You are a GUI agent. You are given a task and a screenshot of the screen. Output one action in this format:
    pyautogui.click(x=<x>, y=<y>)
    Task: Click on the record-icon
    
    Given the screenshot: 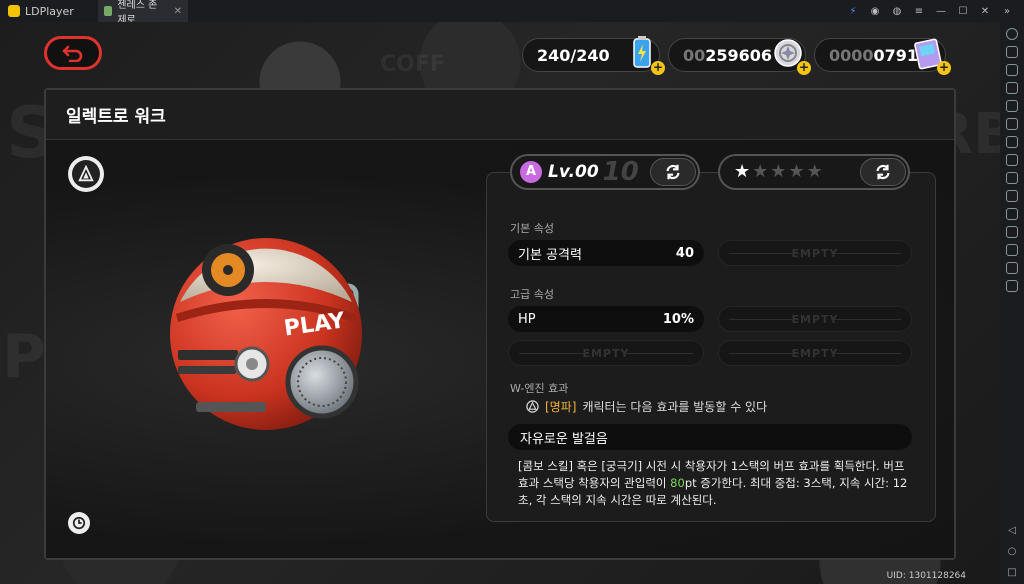 What is the action you would take?
    pyautogui.click(x=1012, y=214)
    